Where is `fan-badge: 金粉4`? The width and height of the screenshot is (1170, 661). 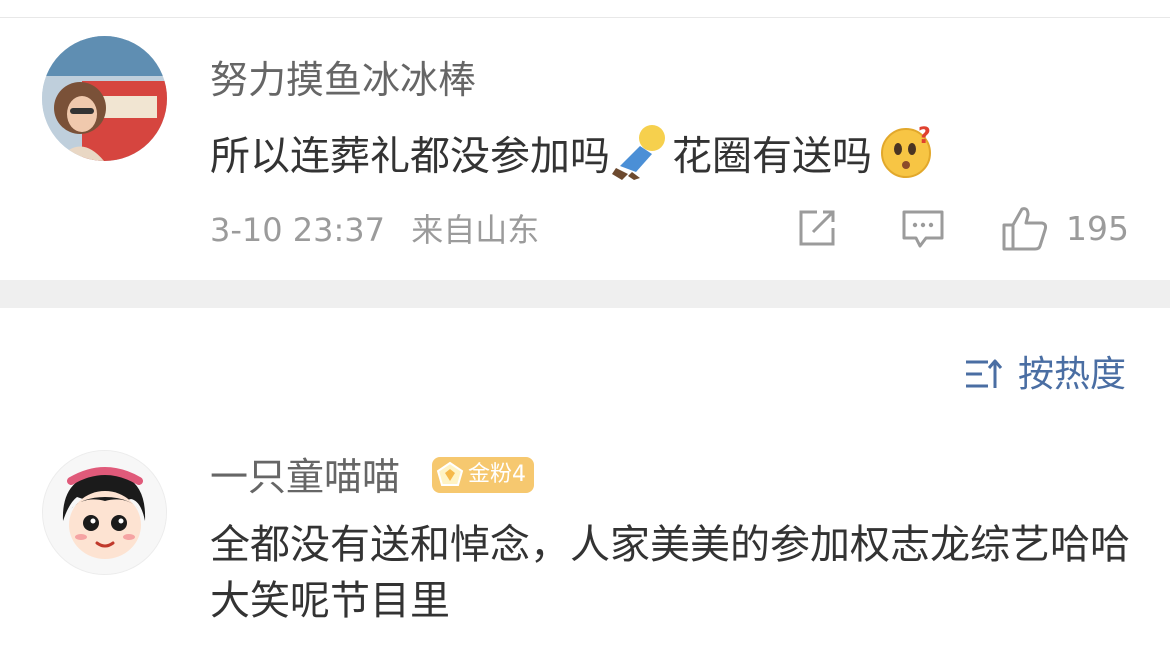 fan-badge: 金粉4 is located at coordinates (483, 475).